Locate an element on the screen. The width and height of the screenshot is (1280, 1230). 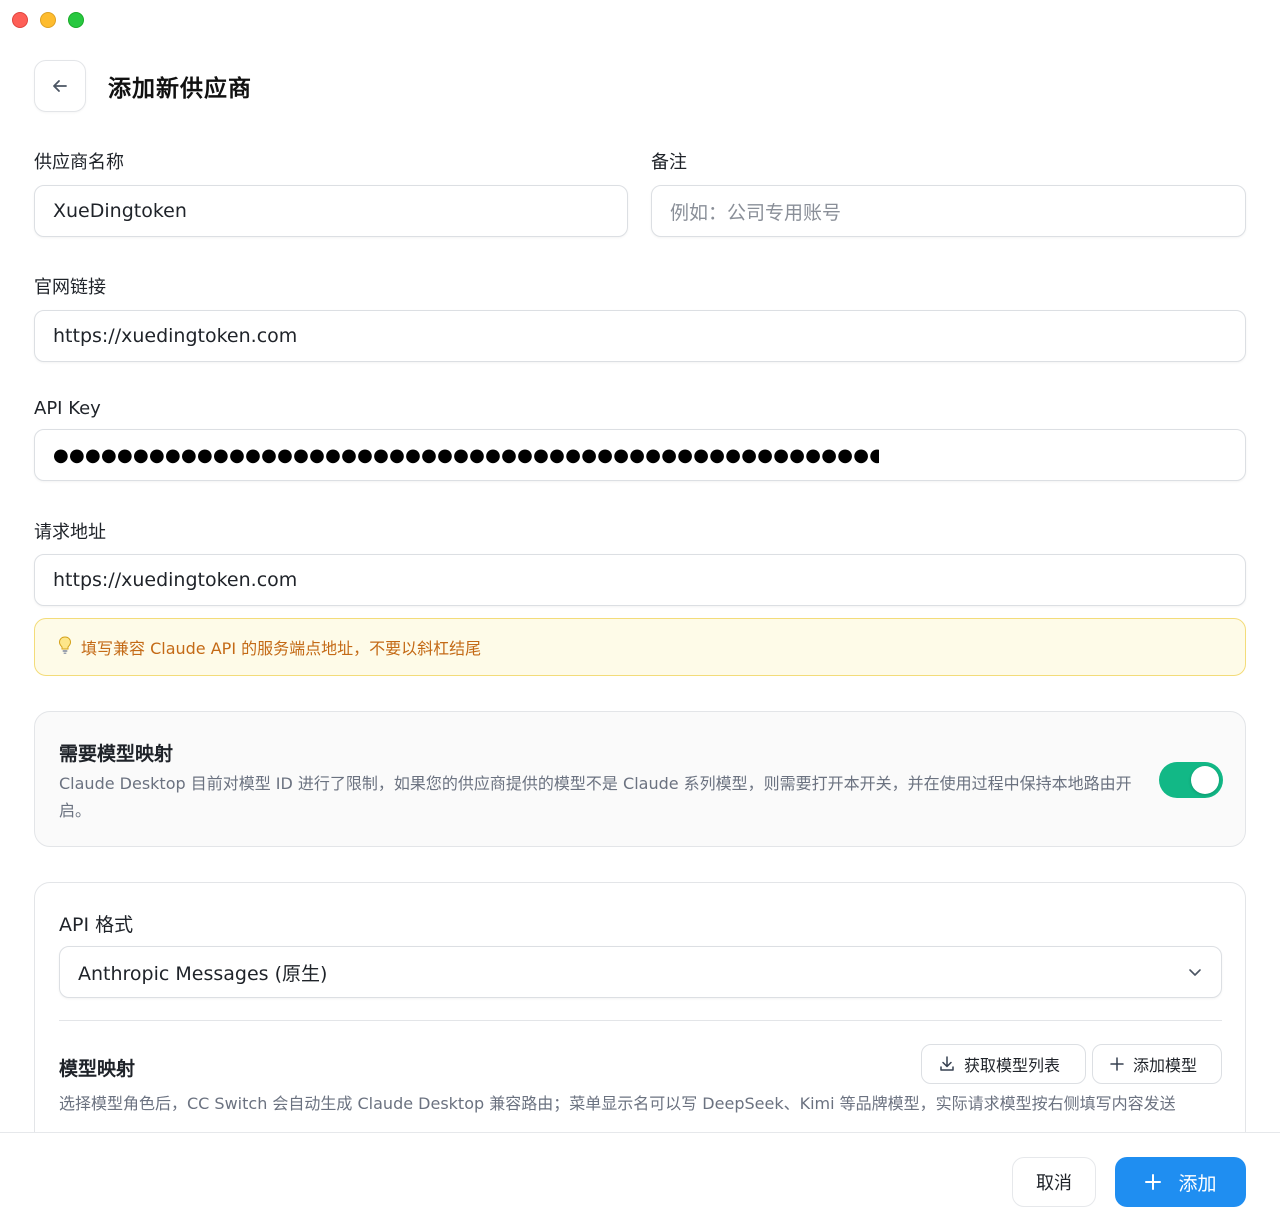
arrow-left-icon is located at coordinates (60, 86).